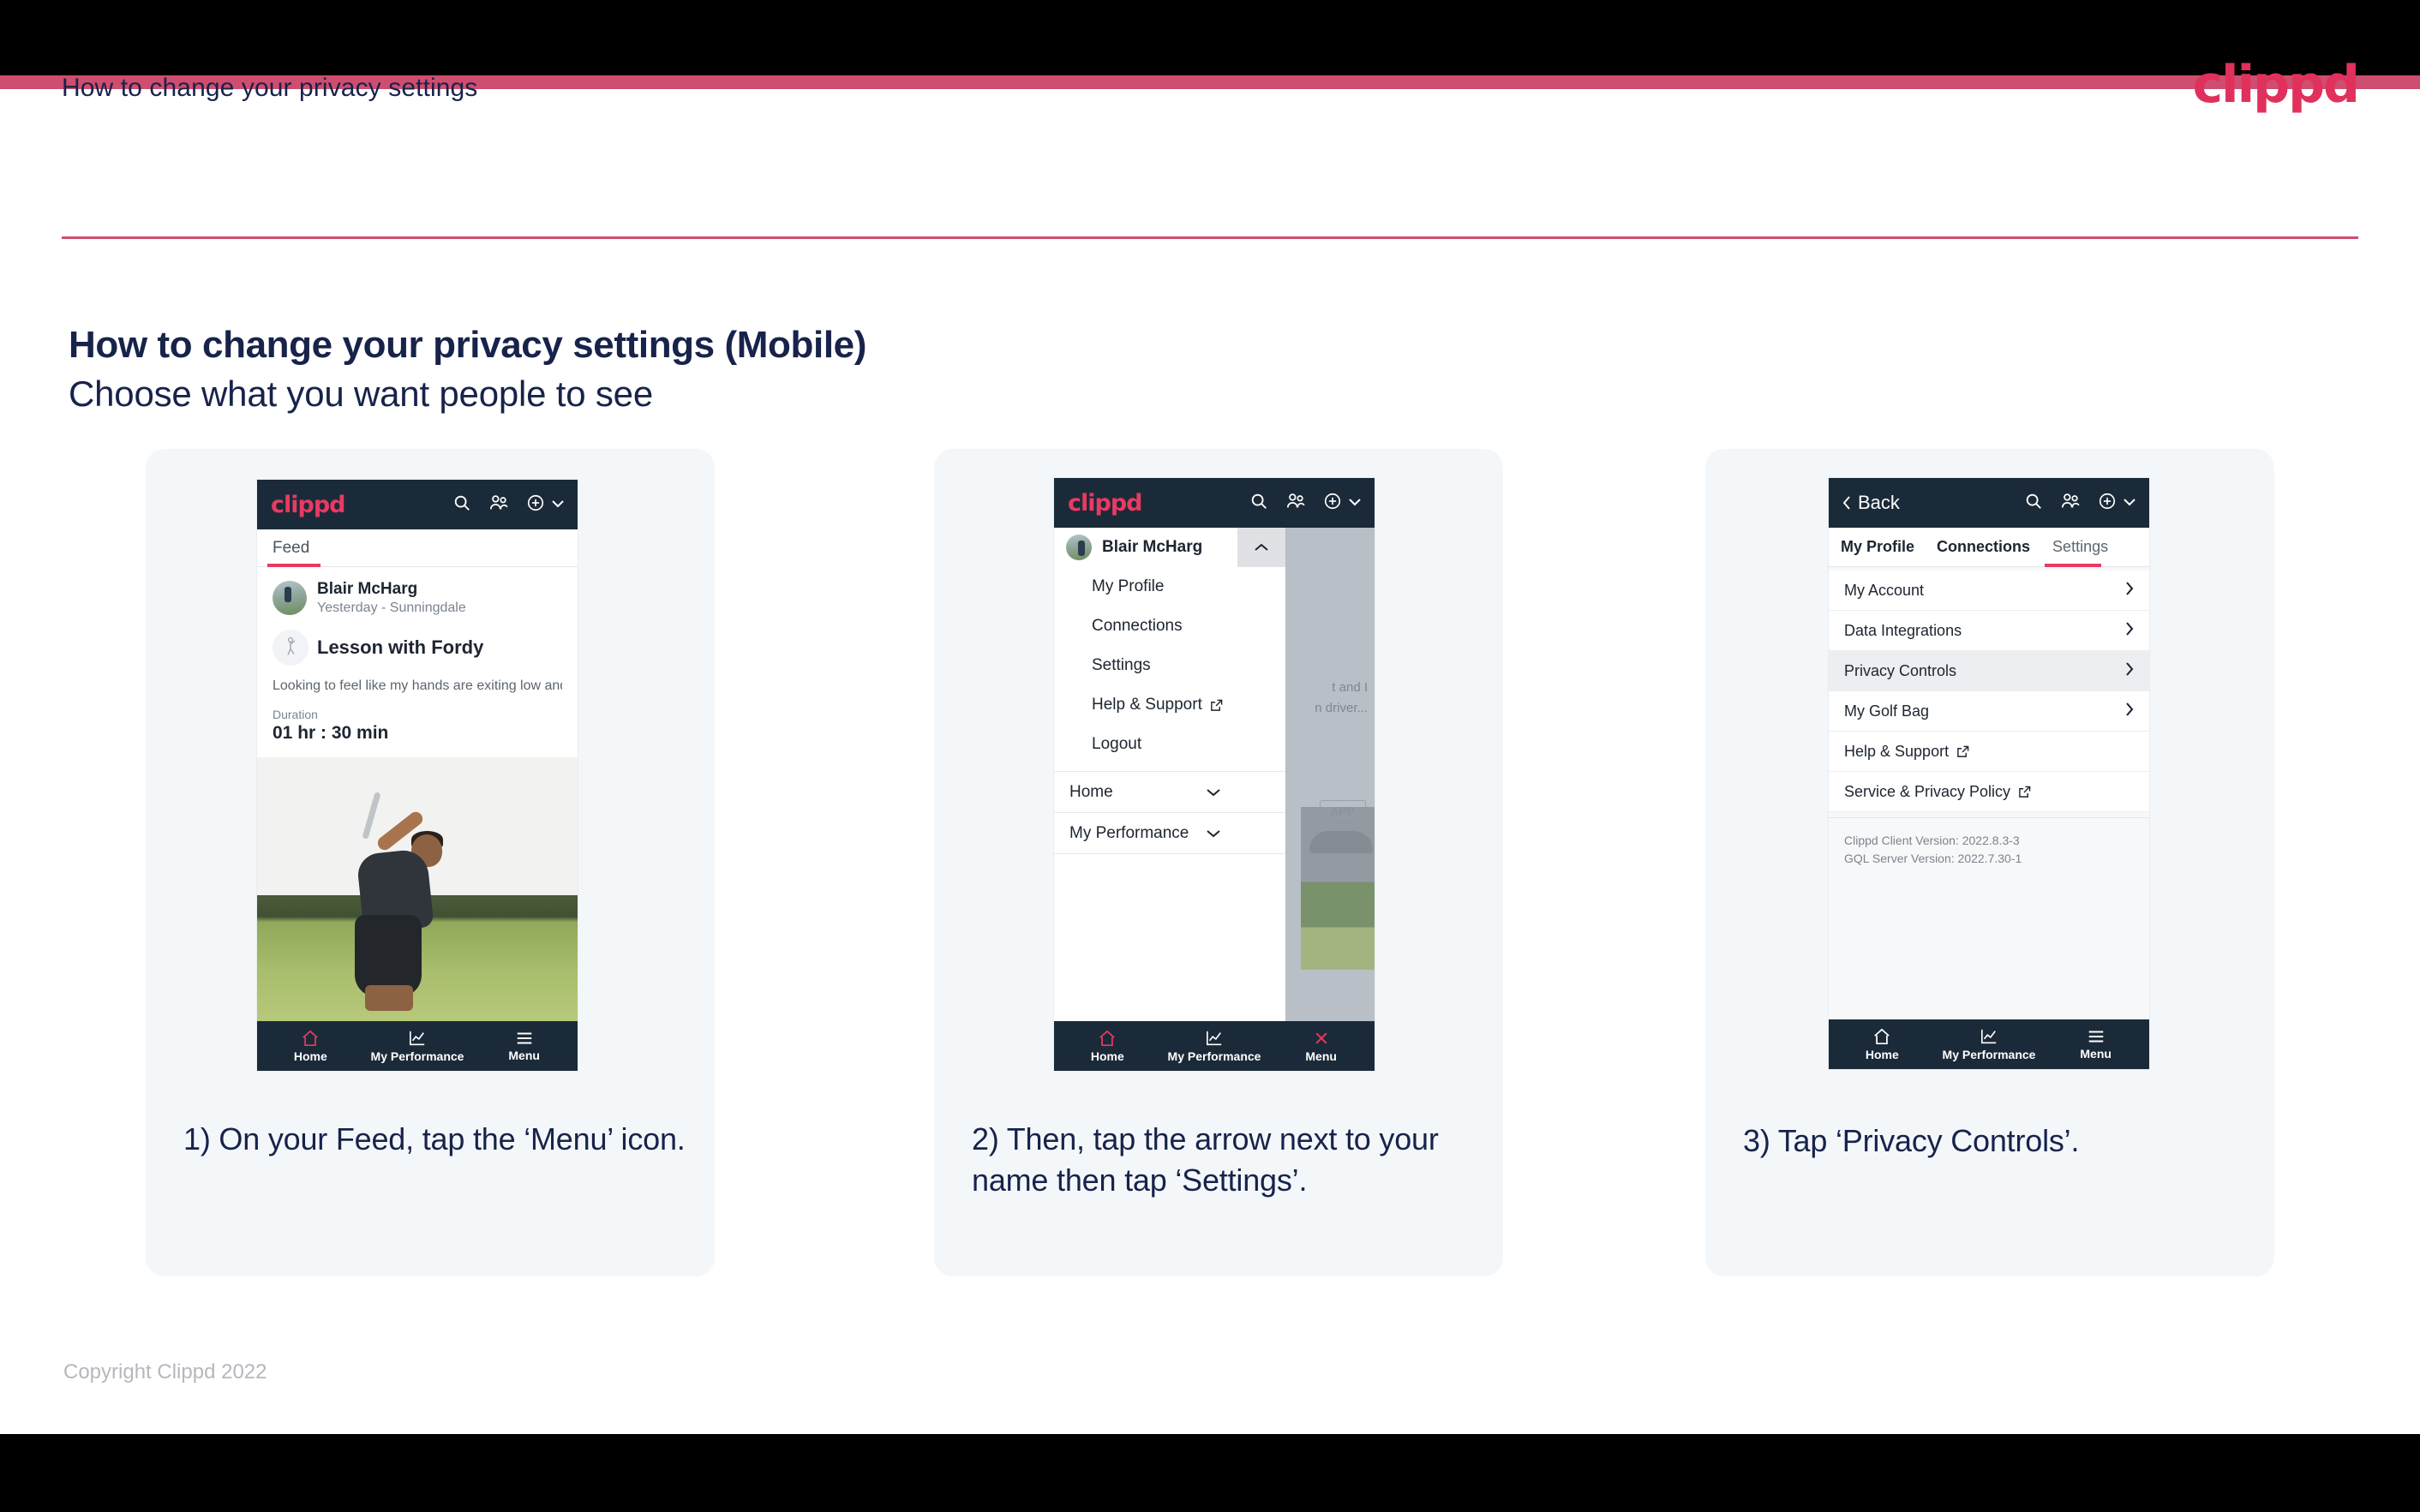 This screenshot has height=1512, width=2420. I want to click on phone3-topbar: Back, so click(1989, 503).